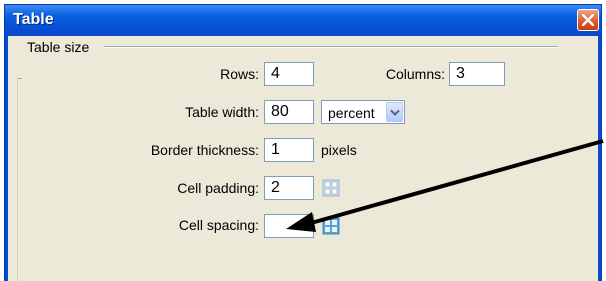 The image size is (606, 281). What do you see at coordinates (339, 150) in the screenshot?
I see `border-unit-label: pixels` at bounding box center [339, 150].